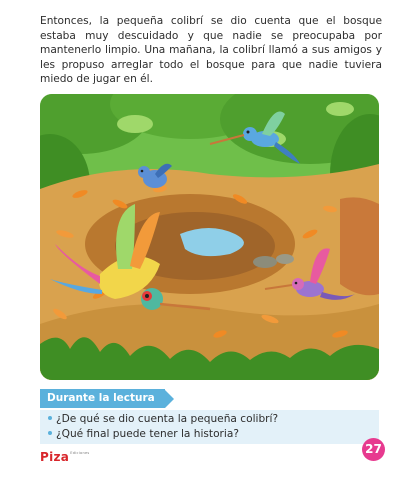 The width and height of the screenshot is (404, 480). I want to click on publisher-logo-text: Piza, so click(55, 457).